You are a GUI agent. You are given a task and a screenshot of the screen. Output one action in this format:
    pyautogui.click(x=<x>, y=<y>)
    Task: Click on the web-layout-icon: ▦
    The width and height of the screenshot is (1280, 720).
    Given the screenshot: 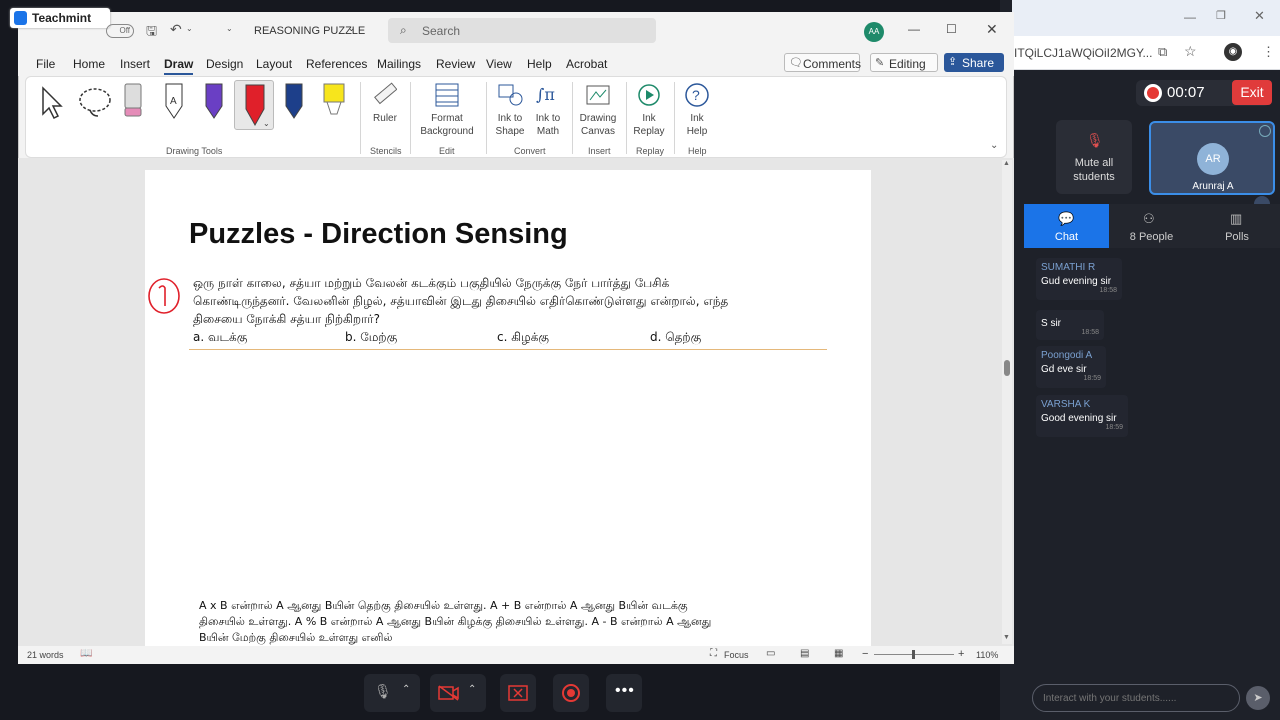 What is the action you would take?
    pyautogui.click(x=838, y=653)
    